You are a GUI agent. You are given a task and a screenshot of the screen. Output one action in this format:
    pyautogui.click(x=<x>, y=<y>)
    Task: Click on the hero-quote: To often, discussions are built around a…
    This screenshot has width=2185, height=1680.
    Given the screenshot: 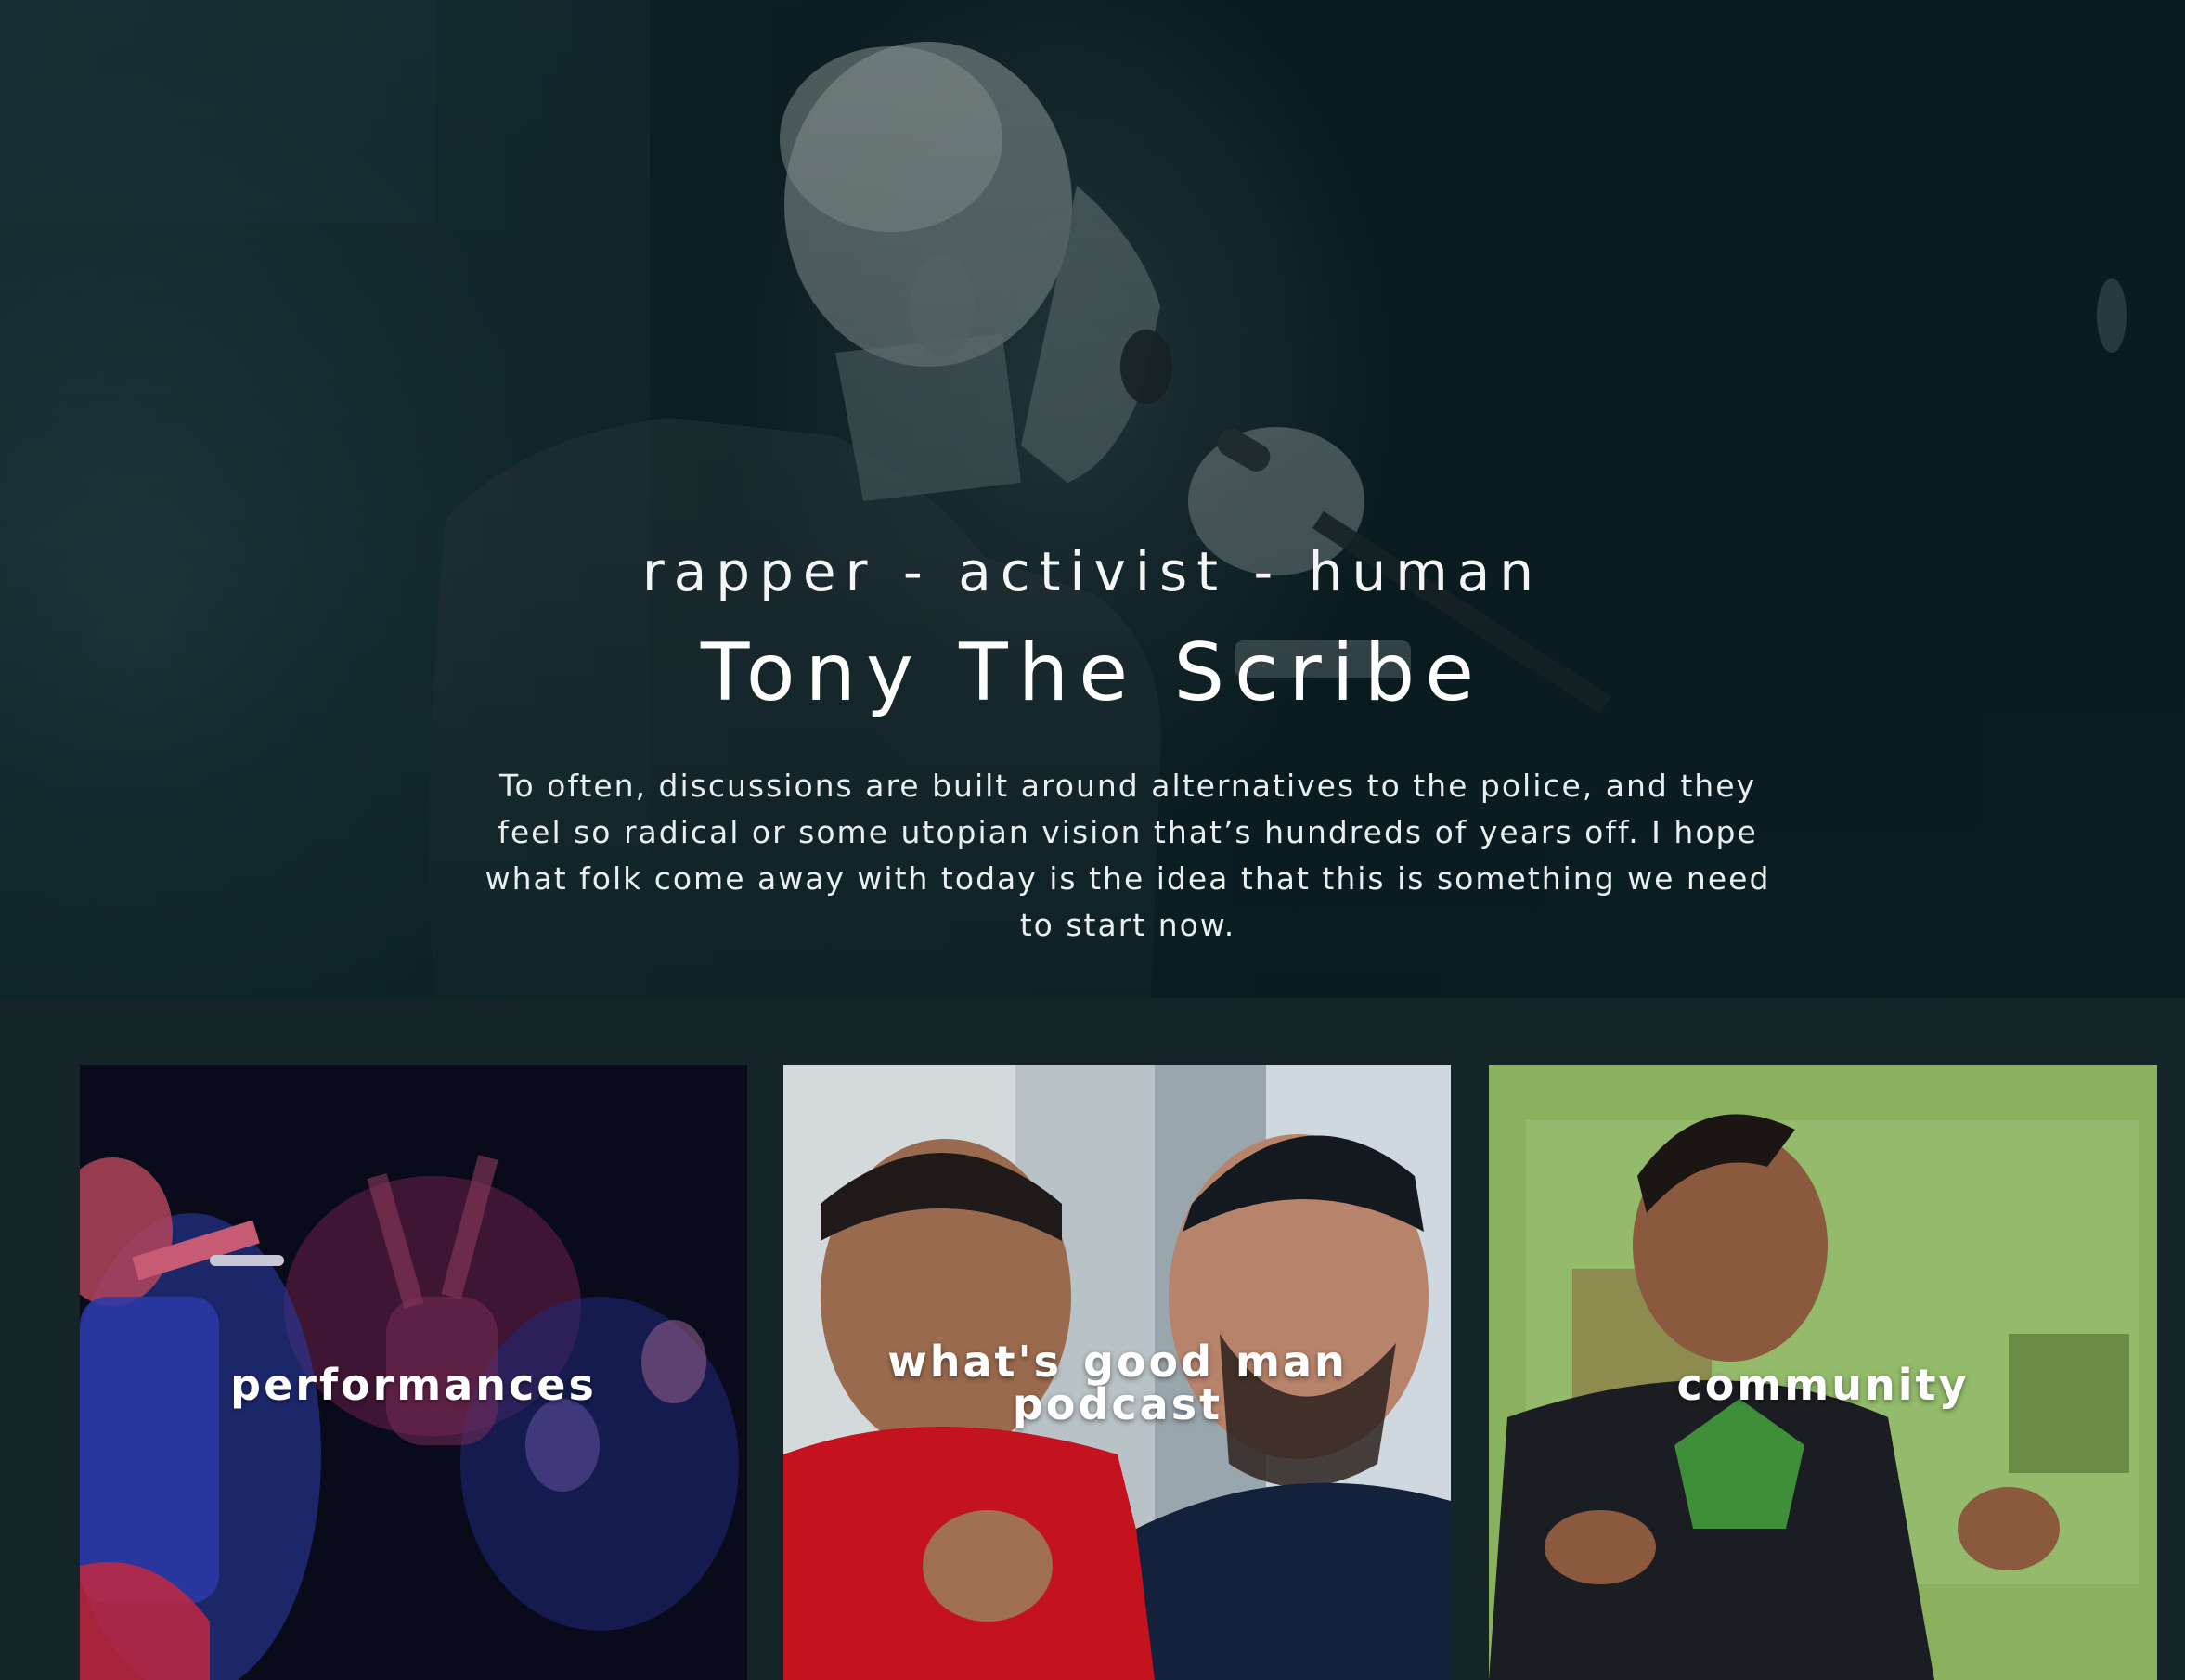 What is the action you would take?
    pyautogui.click(x=1128, y=855)
    